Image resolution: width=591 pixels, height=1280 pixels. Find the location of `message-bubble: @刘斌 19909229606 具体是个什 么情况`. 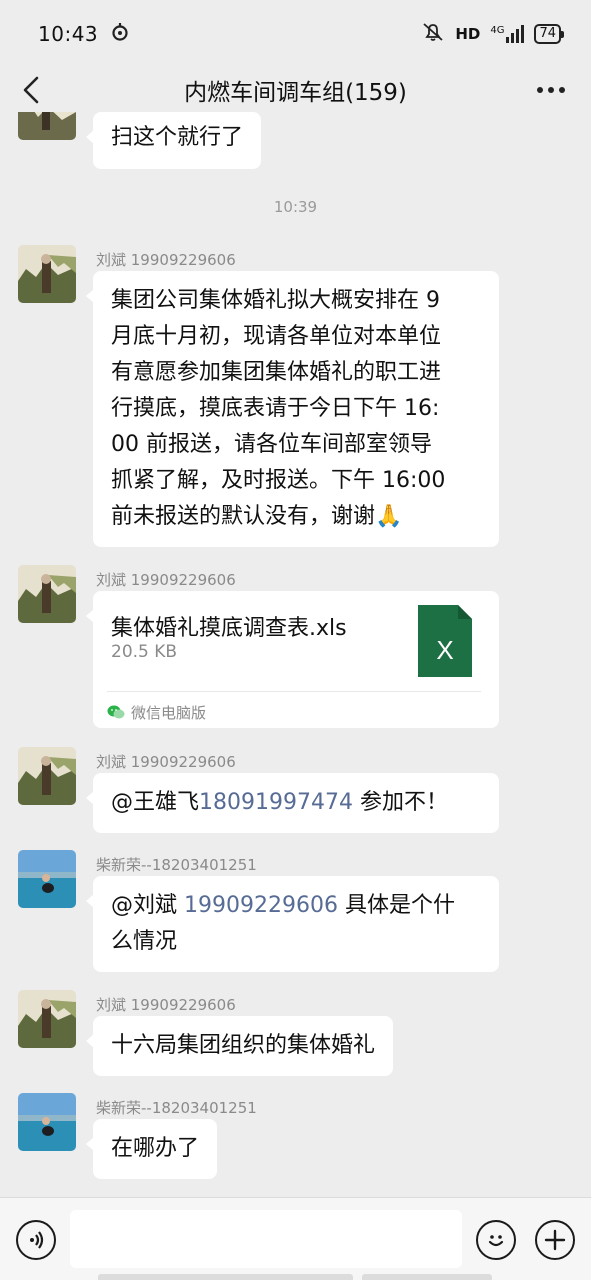

message-bubble: @刘斌 19909229606 具体是个什 么情况 is located at coordinates (292, 924).